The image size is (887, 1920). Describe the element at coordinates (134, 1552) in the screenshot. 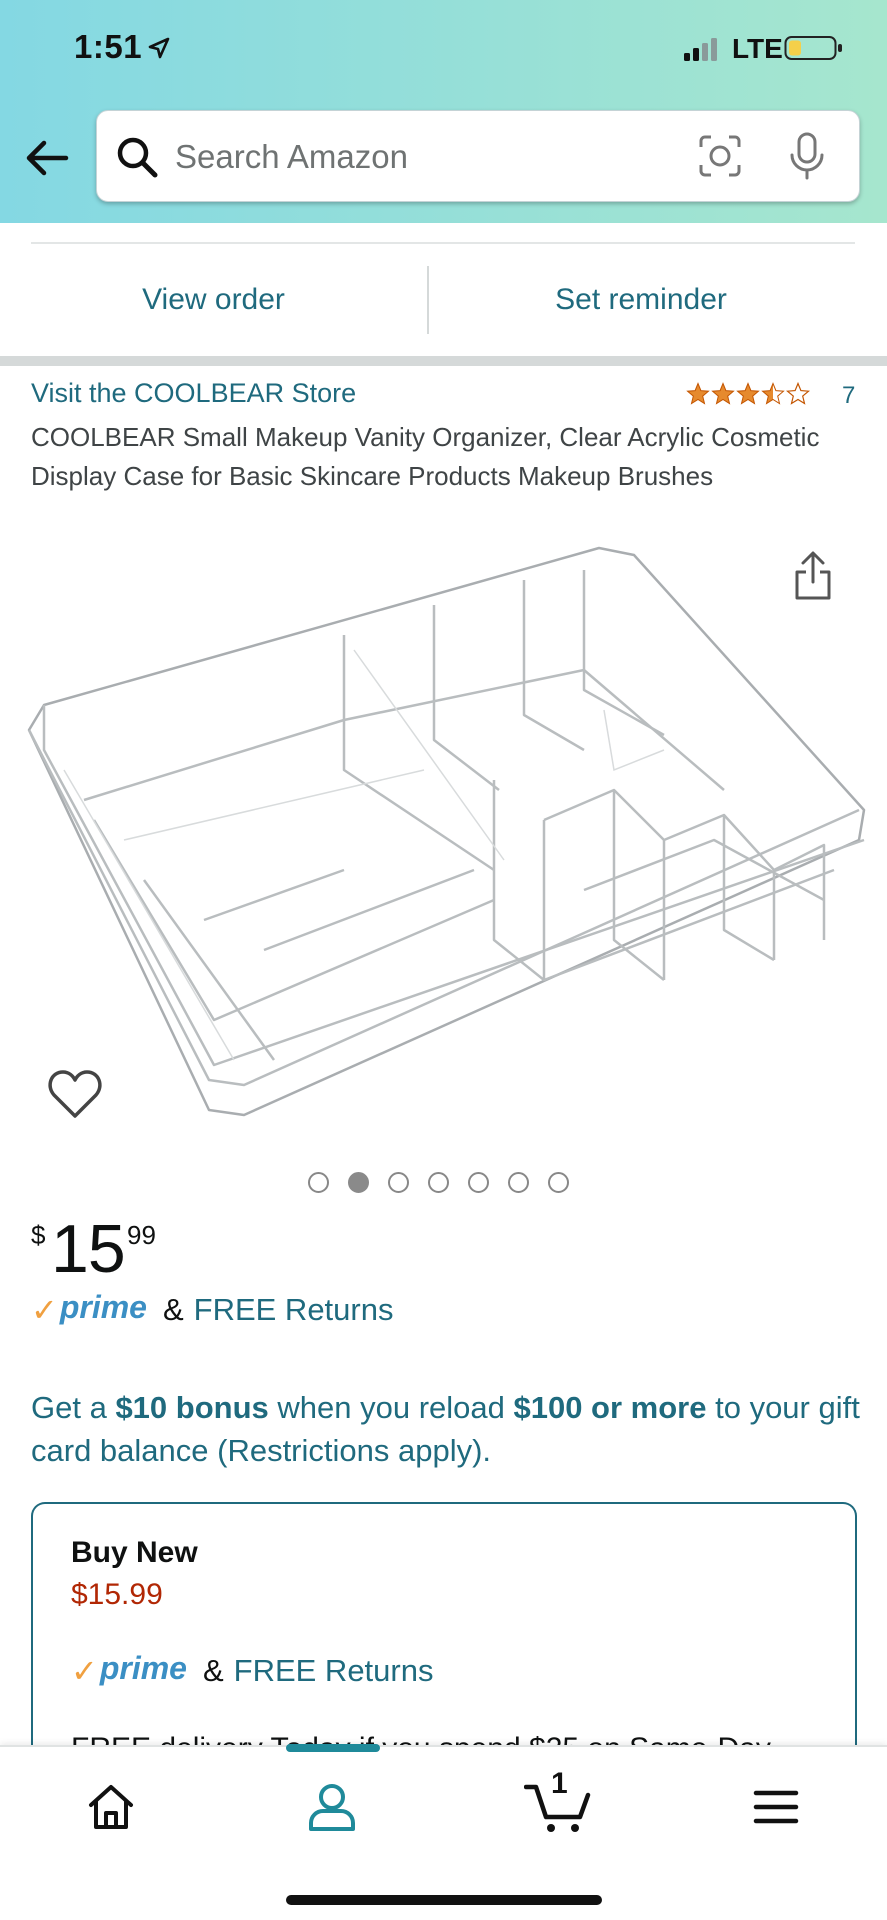

I see `buy-new-title: Buy New` at that location.